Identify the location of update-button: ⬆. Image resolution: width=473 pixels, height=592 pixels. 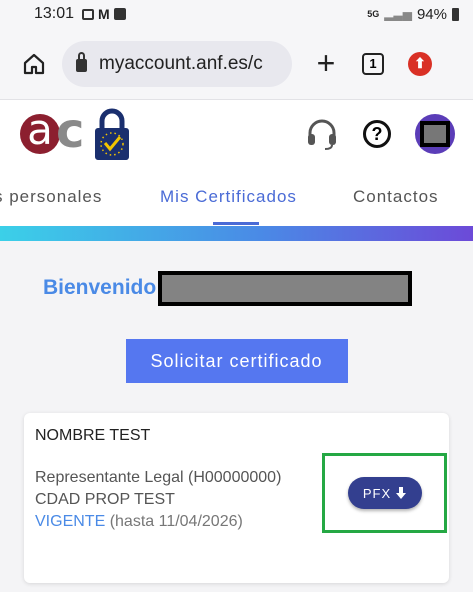
(420, 63).